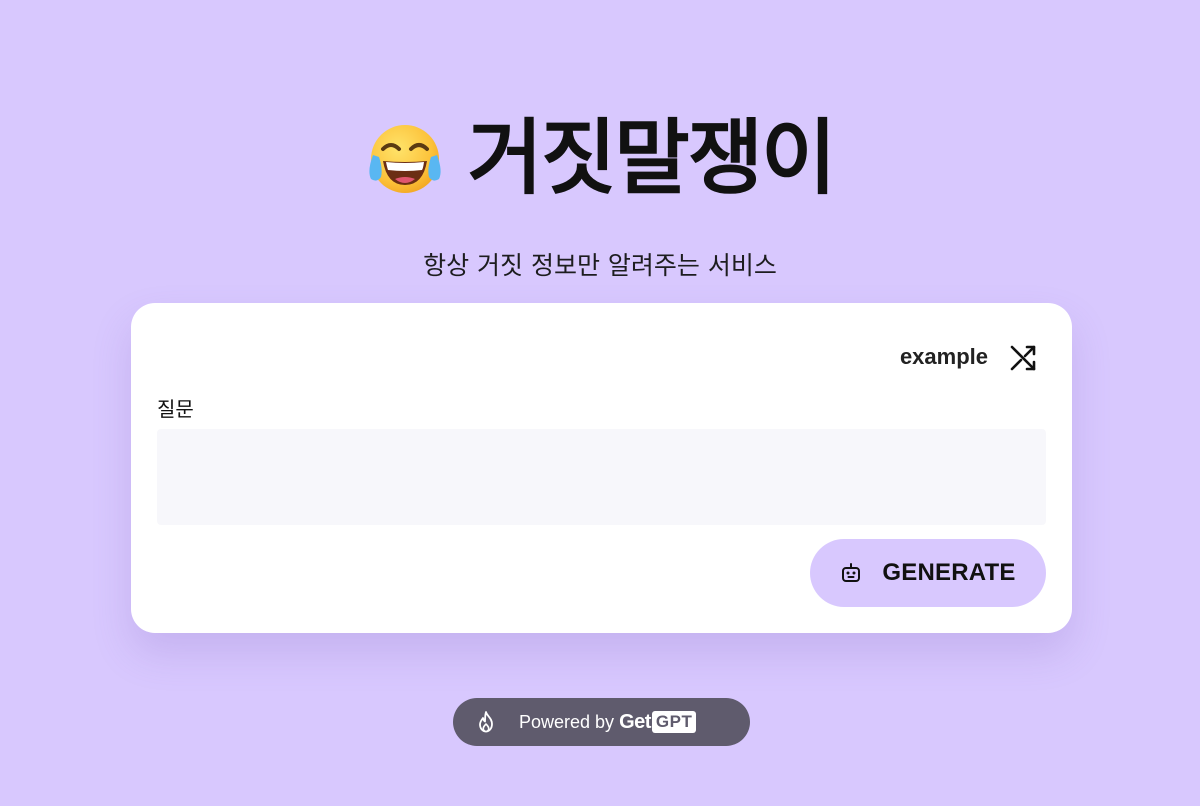  Describe the element at coordinates (405, 159) in the screenshot. I see `face-with-tears-of-joy-icon` at that location.